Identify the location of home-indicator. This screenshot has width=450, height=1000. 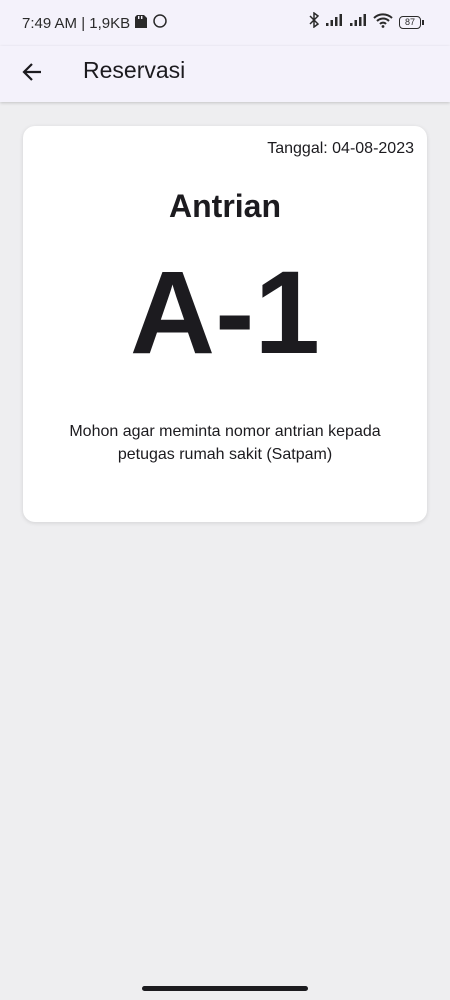
(225, 988).